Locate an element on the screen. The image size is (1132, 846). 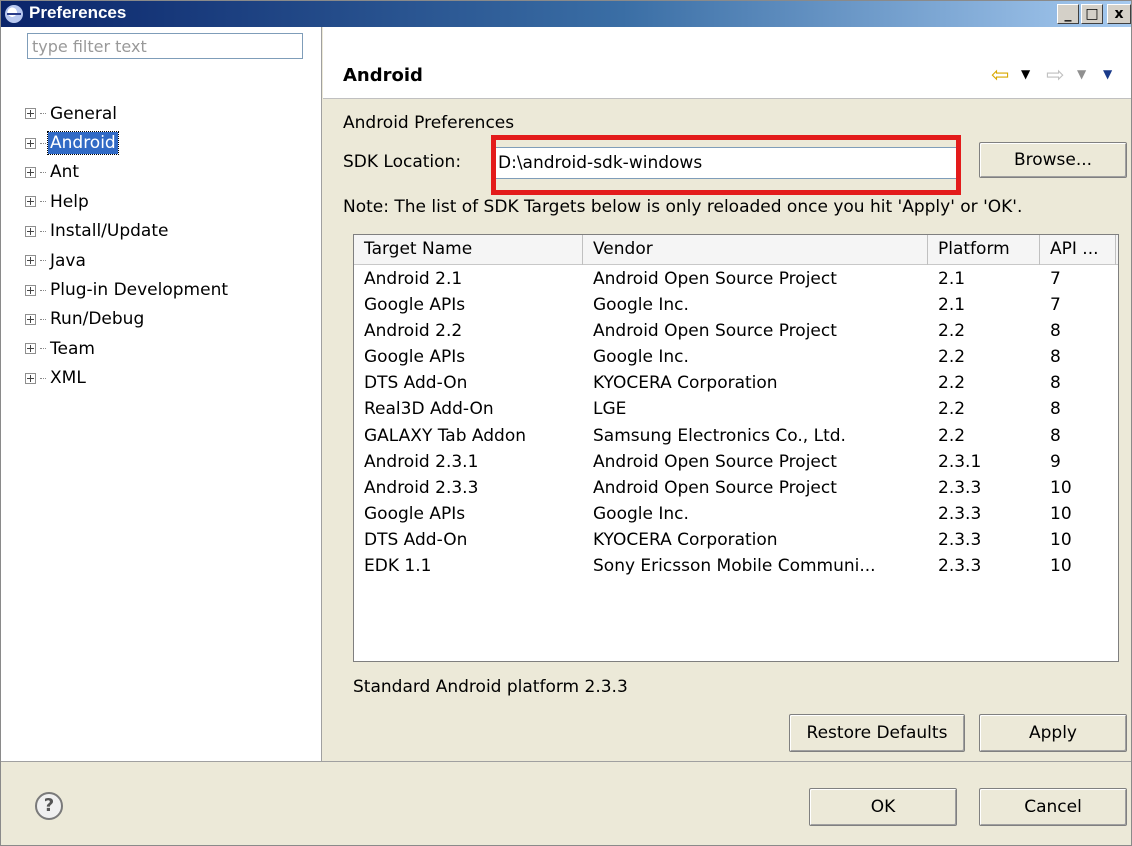
window-title: Preferences is located at coordinates (78, 12).